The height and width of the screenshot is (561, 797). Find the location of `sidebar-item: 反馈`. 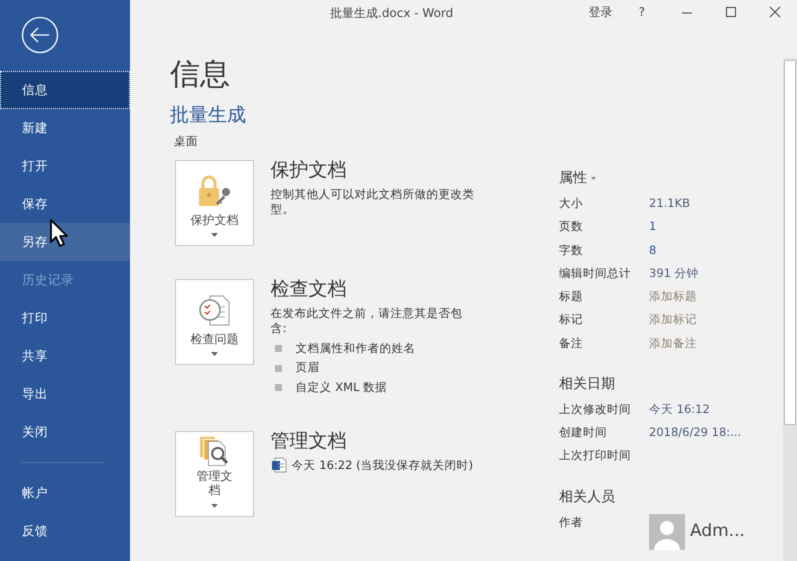

sidebar-item: 反馈 is located at coordinates (65, 531).